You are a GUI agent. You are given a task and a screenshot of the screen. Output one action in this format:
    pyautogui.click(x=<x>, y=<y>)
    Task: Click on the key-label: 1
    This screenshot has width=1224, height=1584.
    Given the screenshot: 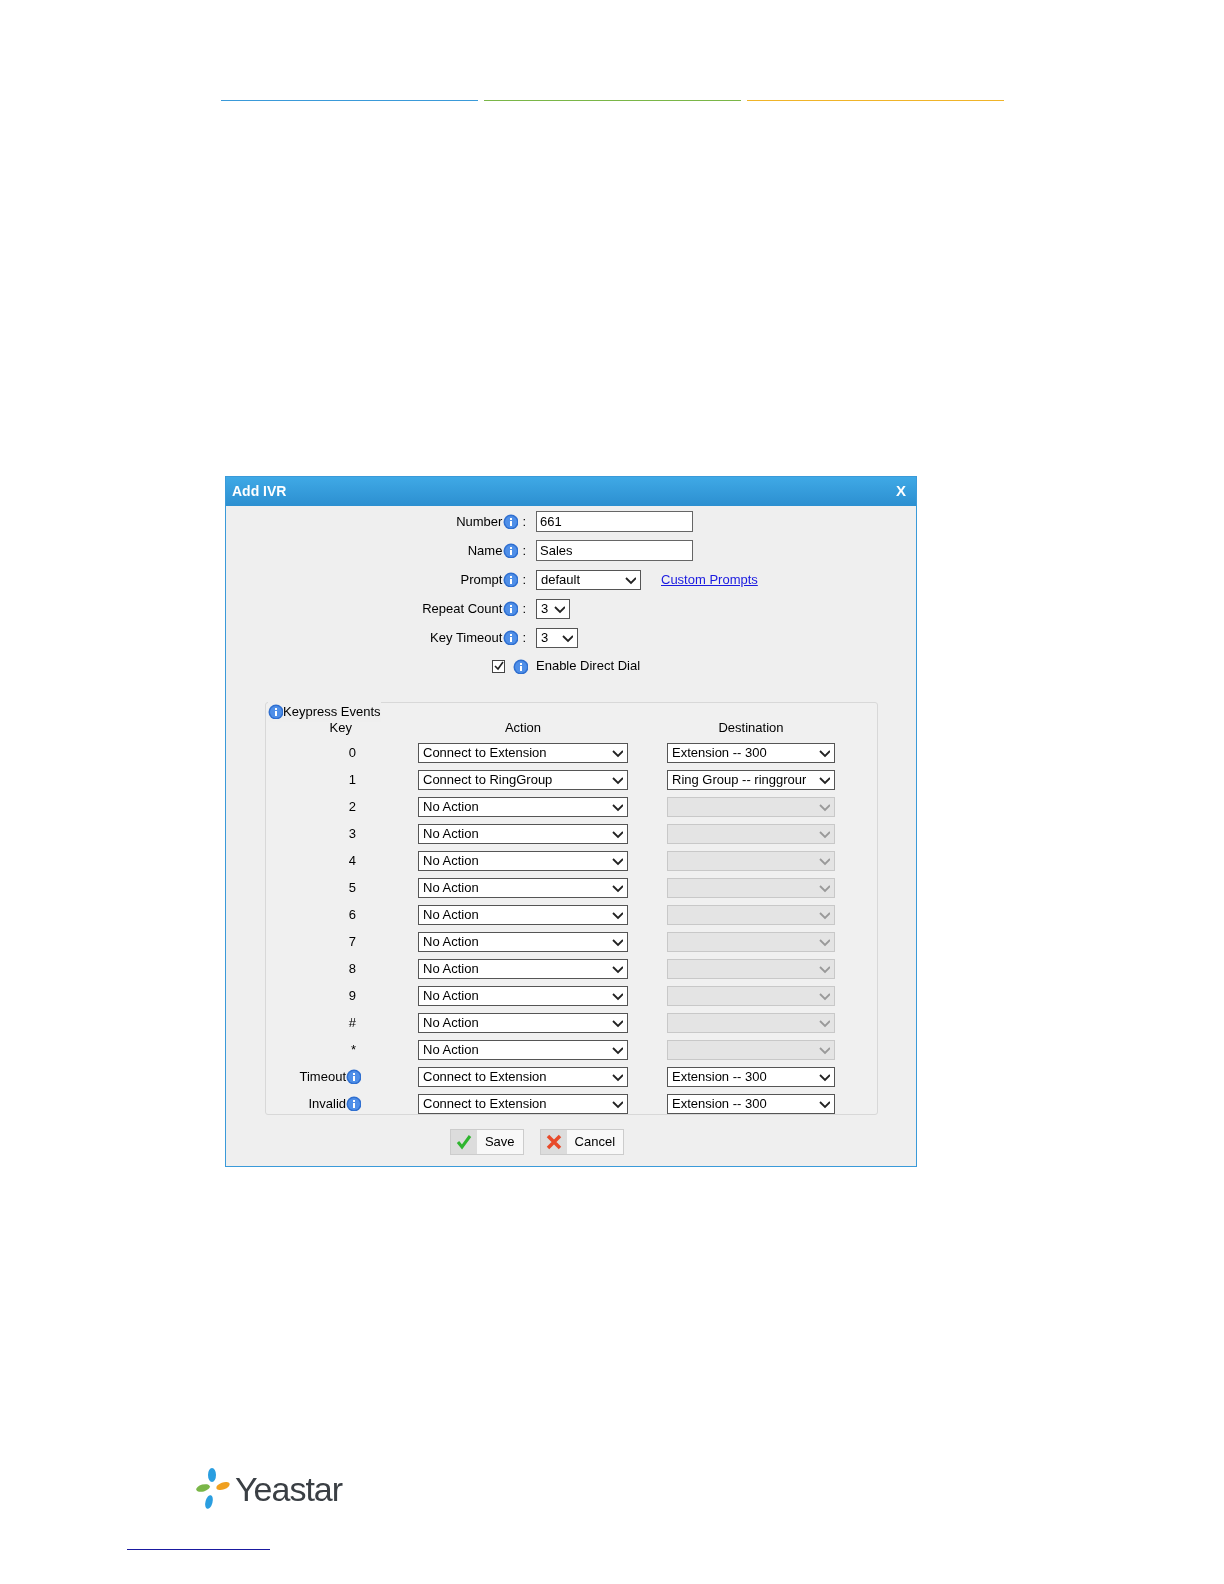 What is the action you would take?
    pyautogui.click(x=352, y=779)
    